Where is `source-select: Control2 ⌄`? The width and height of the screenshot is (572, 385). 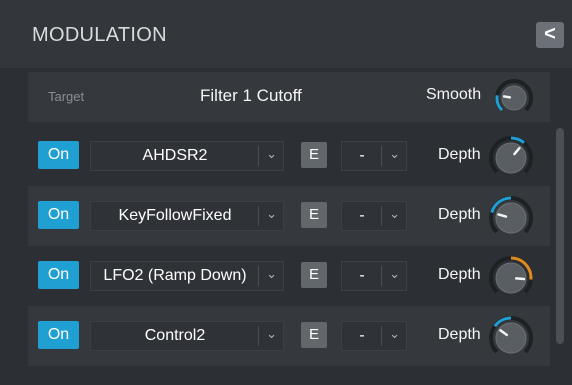
source-select: Control2 ⌄ is located at coordinates (187, 336).